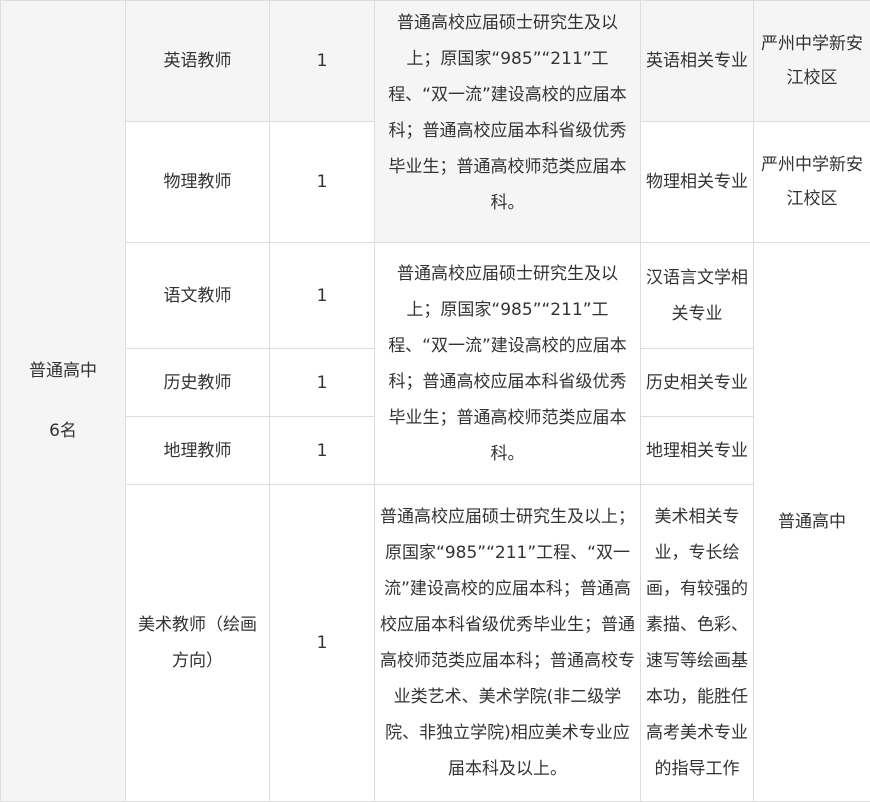  What do you see at coordinates (697, 296) in the screenshot?
I see `major-cell: 汉语言文学相关专业` at bounding box center [697, 296].